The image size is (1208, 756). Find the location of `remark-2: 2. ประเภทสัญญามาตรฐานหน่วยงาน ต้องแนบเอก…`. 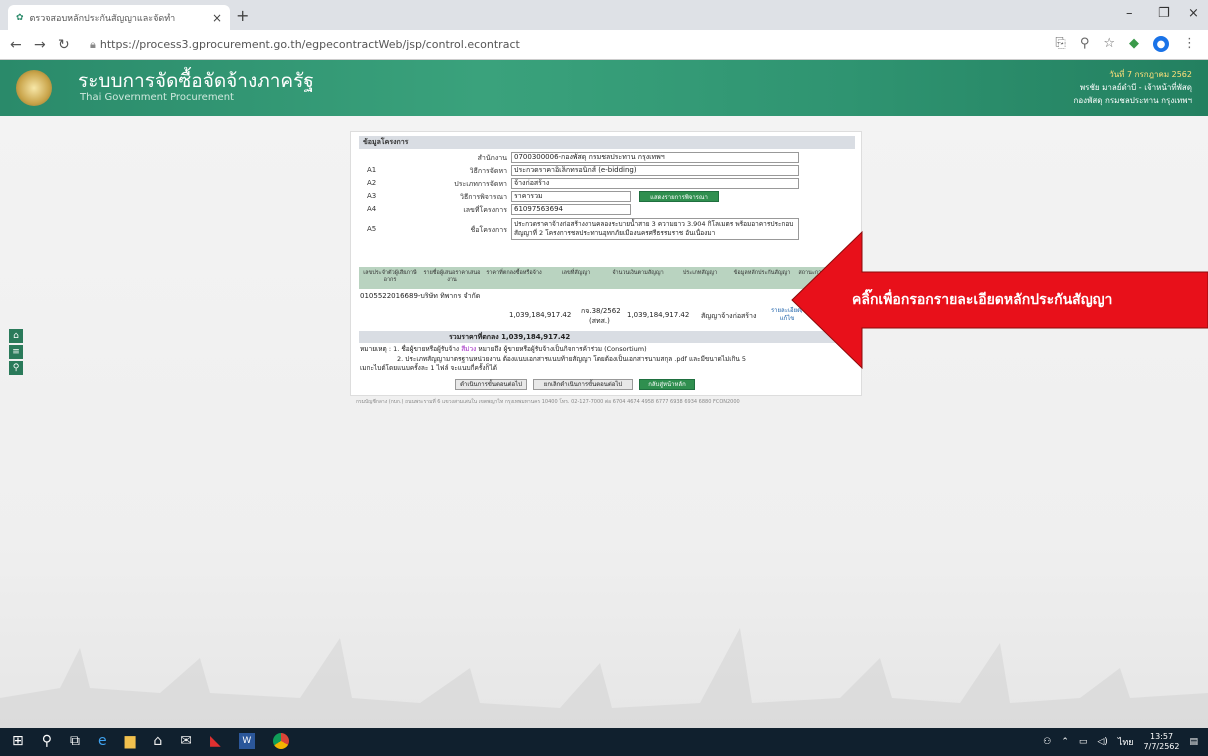

remark-2: 2. ประเภทสัญญามาตรฐานหน่วยงาน ต้องแนบเอก… is located at coordinates (572, 359).